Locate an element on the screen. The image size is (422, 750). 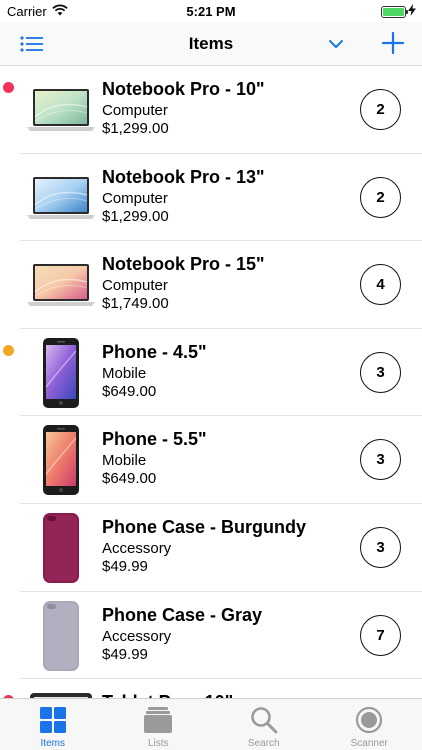
item-title: Phone Case - Burgundy is located at coordinates (204, 526).